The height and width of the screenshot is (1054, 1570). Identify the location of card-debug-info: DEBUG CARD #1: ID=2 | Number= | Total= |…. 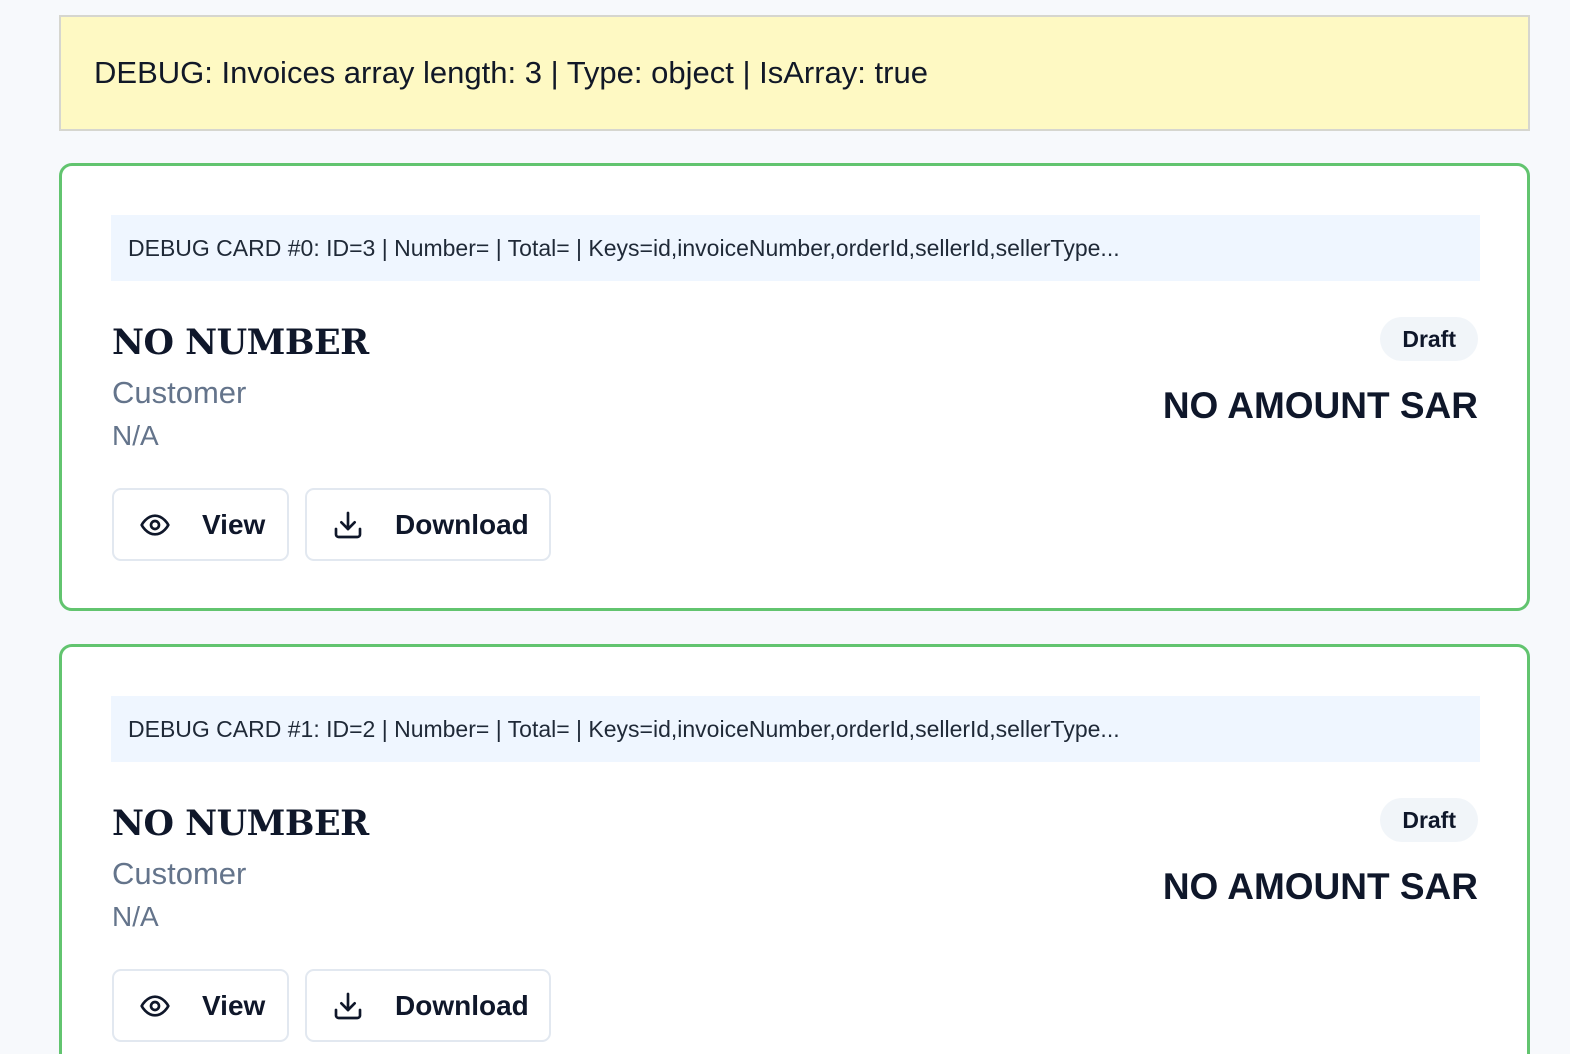
(795, 729).